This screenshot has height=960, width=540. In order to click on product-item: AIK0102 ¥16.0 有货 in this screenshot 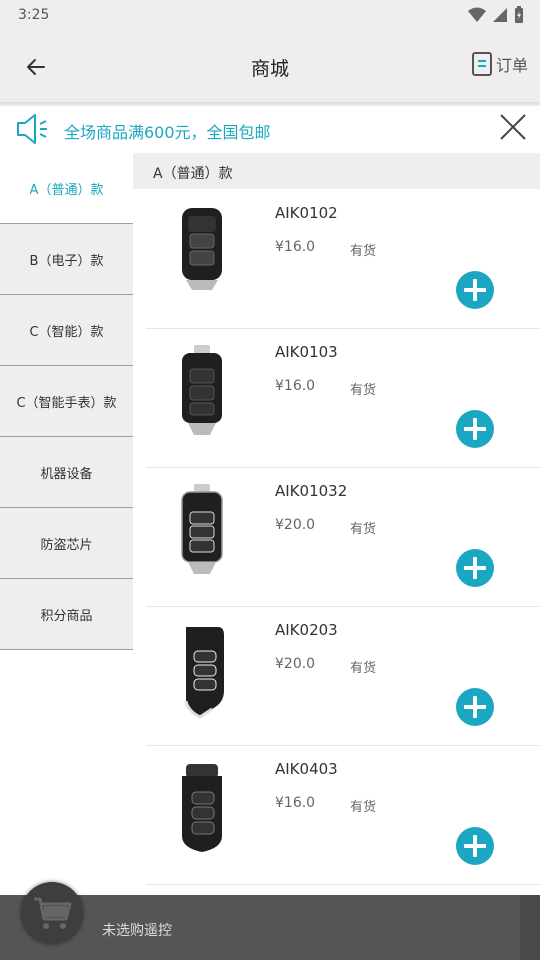, I will do `click(343, 259)`.